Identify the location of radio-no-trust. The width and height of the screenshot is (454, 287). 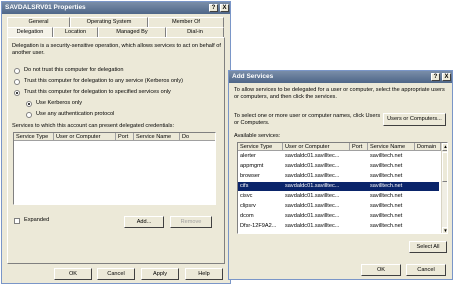
(17, 71).